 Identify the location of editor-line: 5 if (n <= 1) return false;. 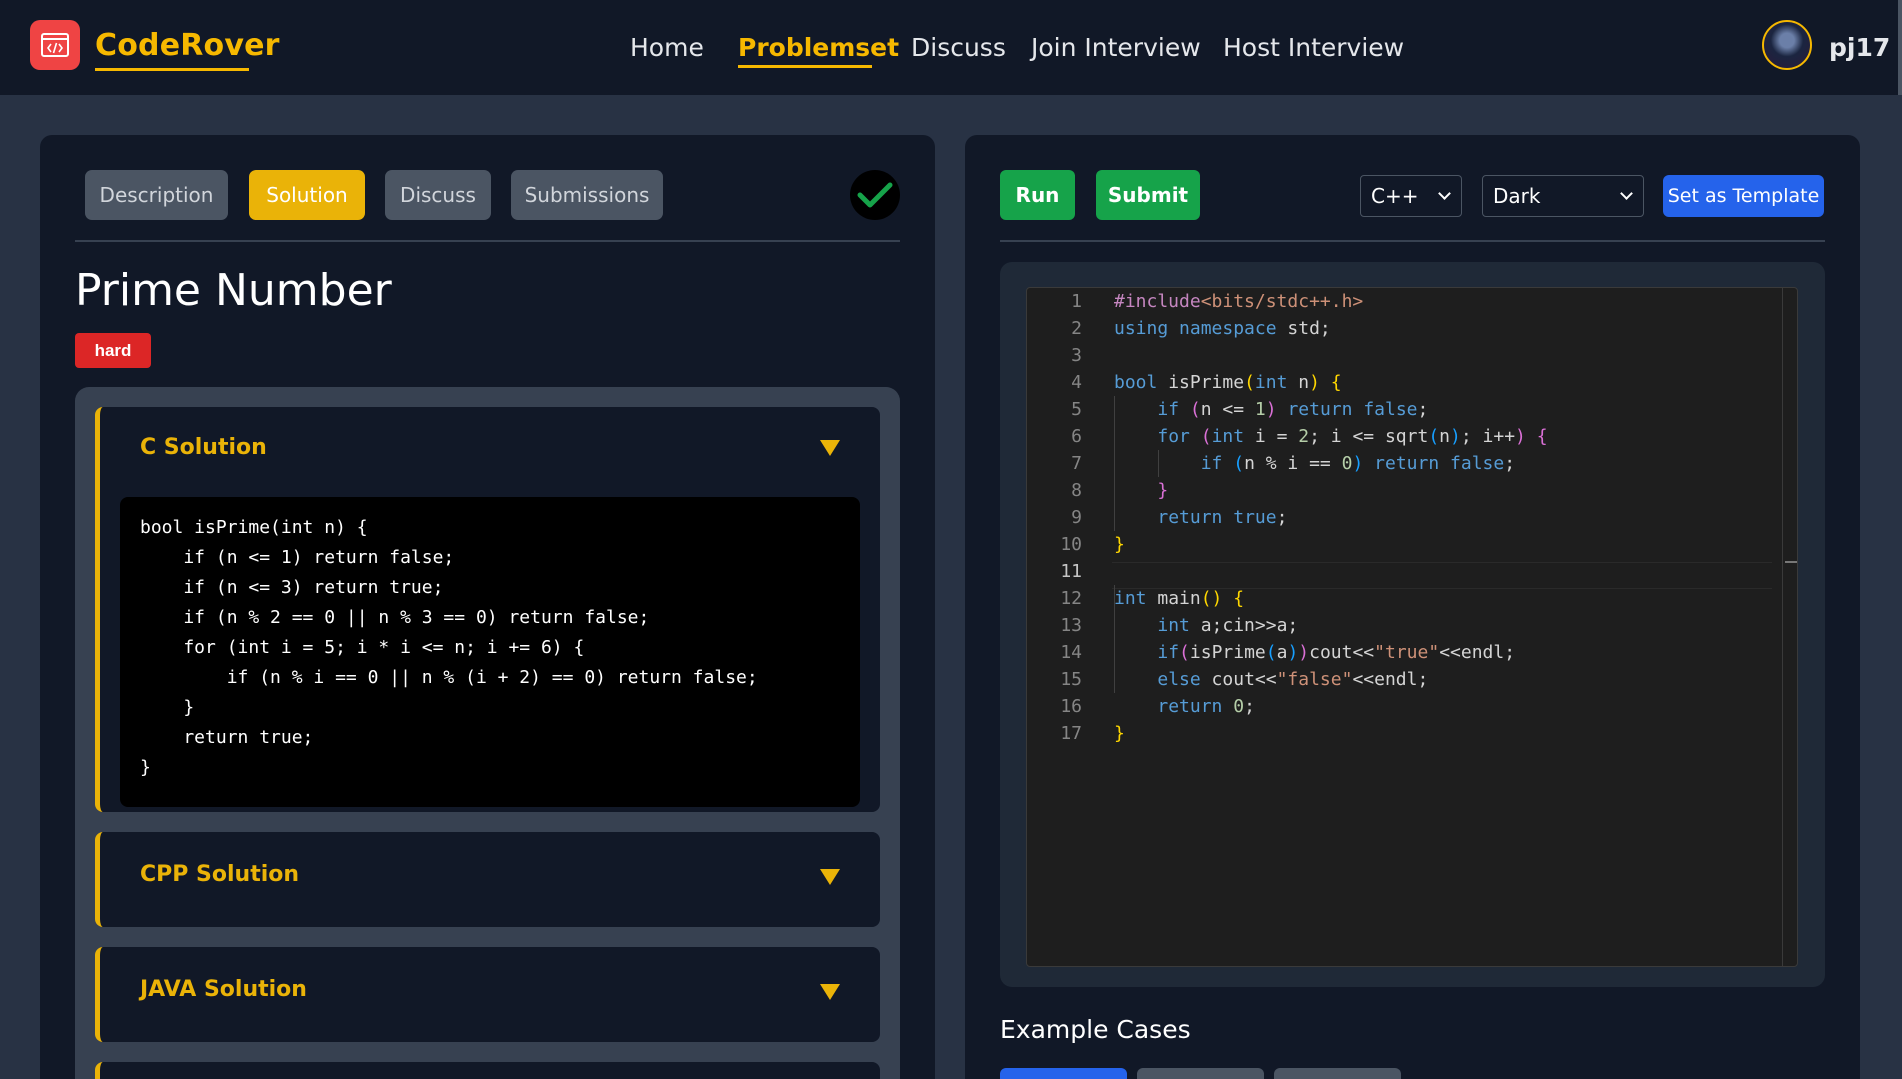
(1412, 409).